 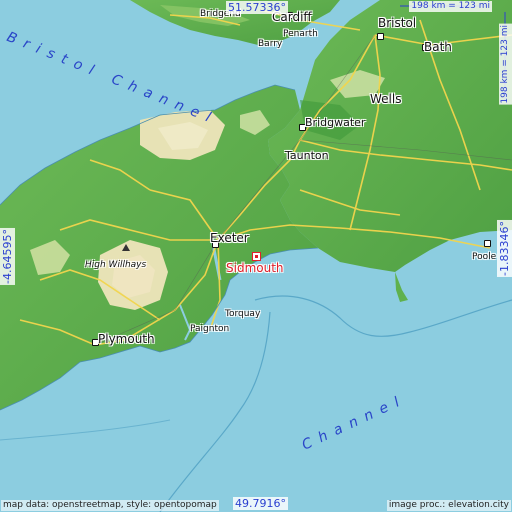 I want to click on bridgwater-label: Bridgwater, so click(x=335, y=122).